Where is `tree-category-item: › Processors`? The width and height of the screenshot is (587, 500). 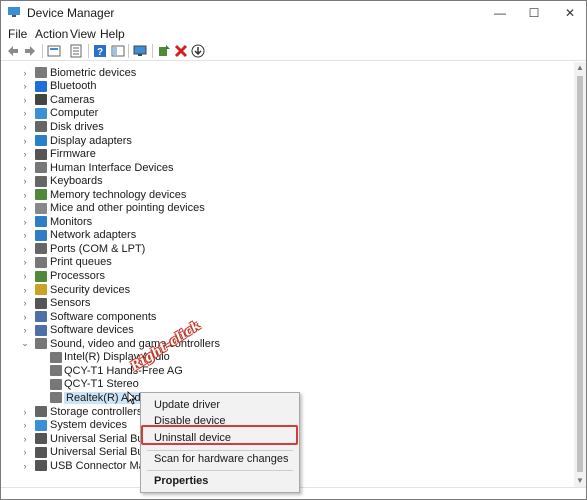 tree-category-item: › Processors is located at coordinates (287, 276).